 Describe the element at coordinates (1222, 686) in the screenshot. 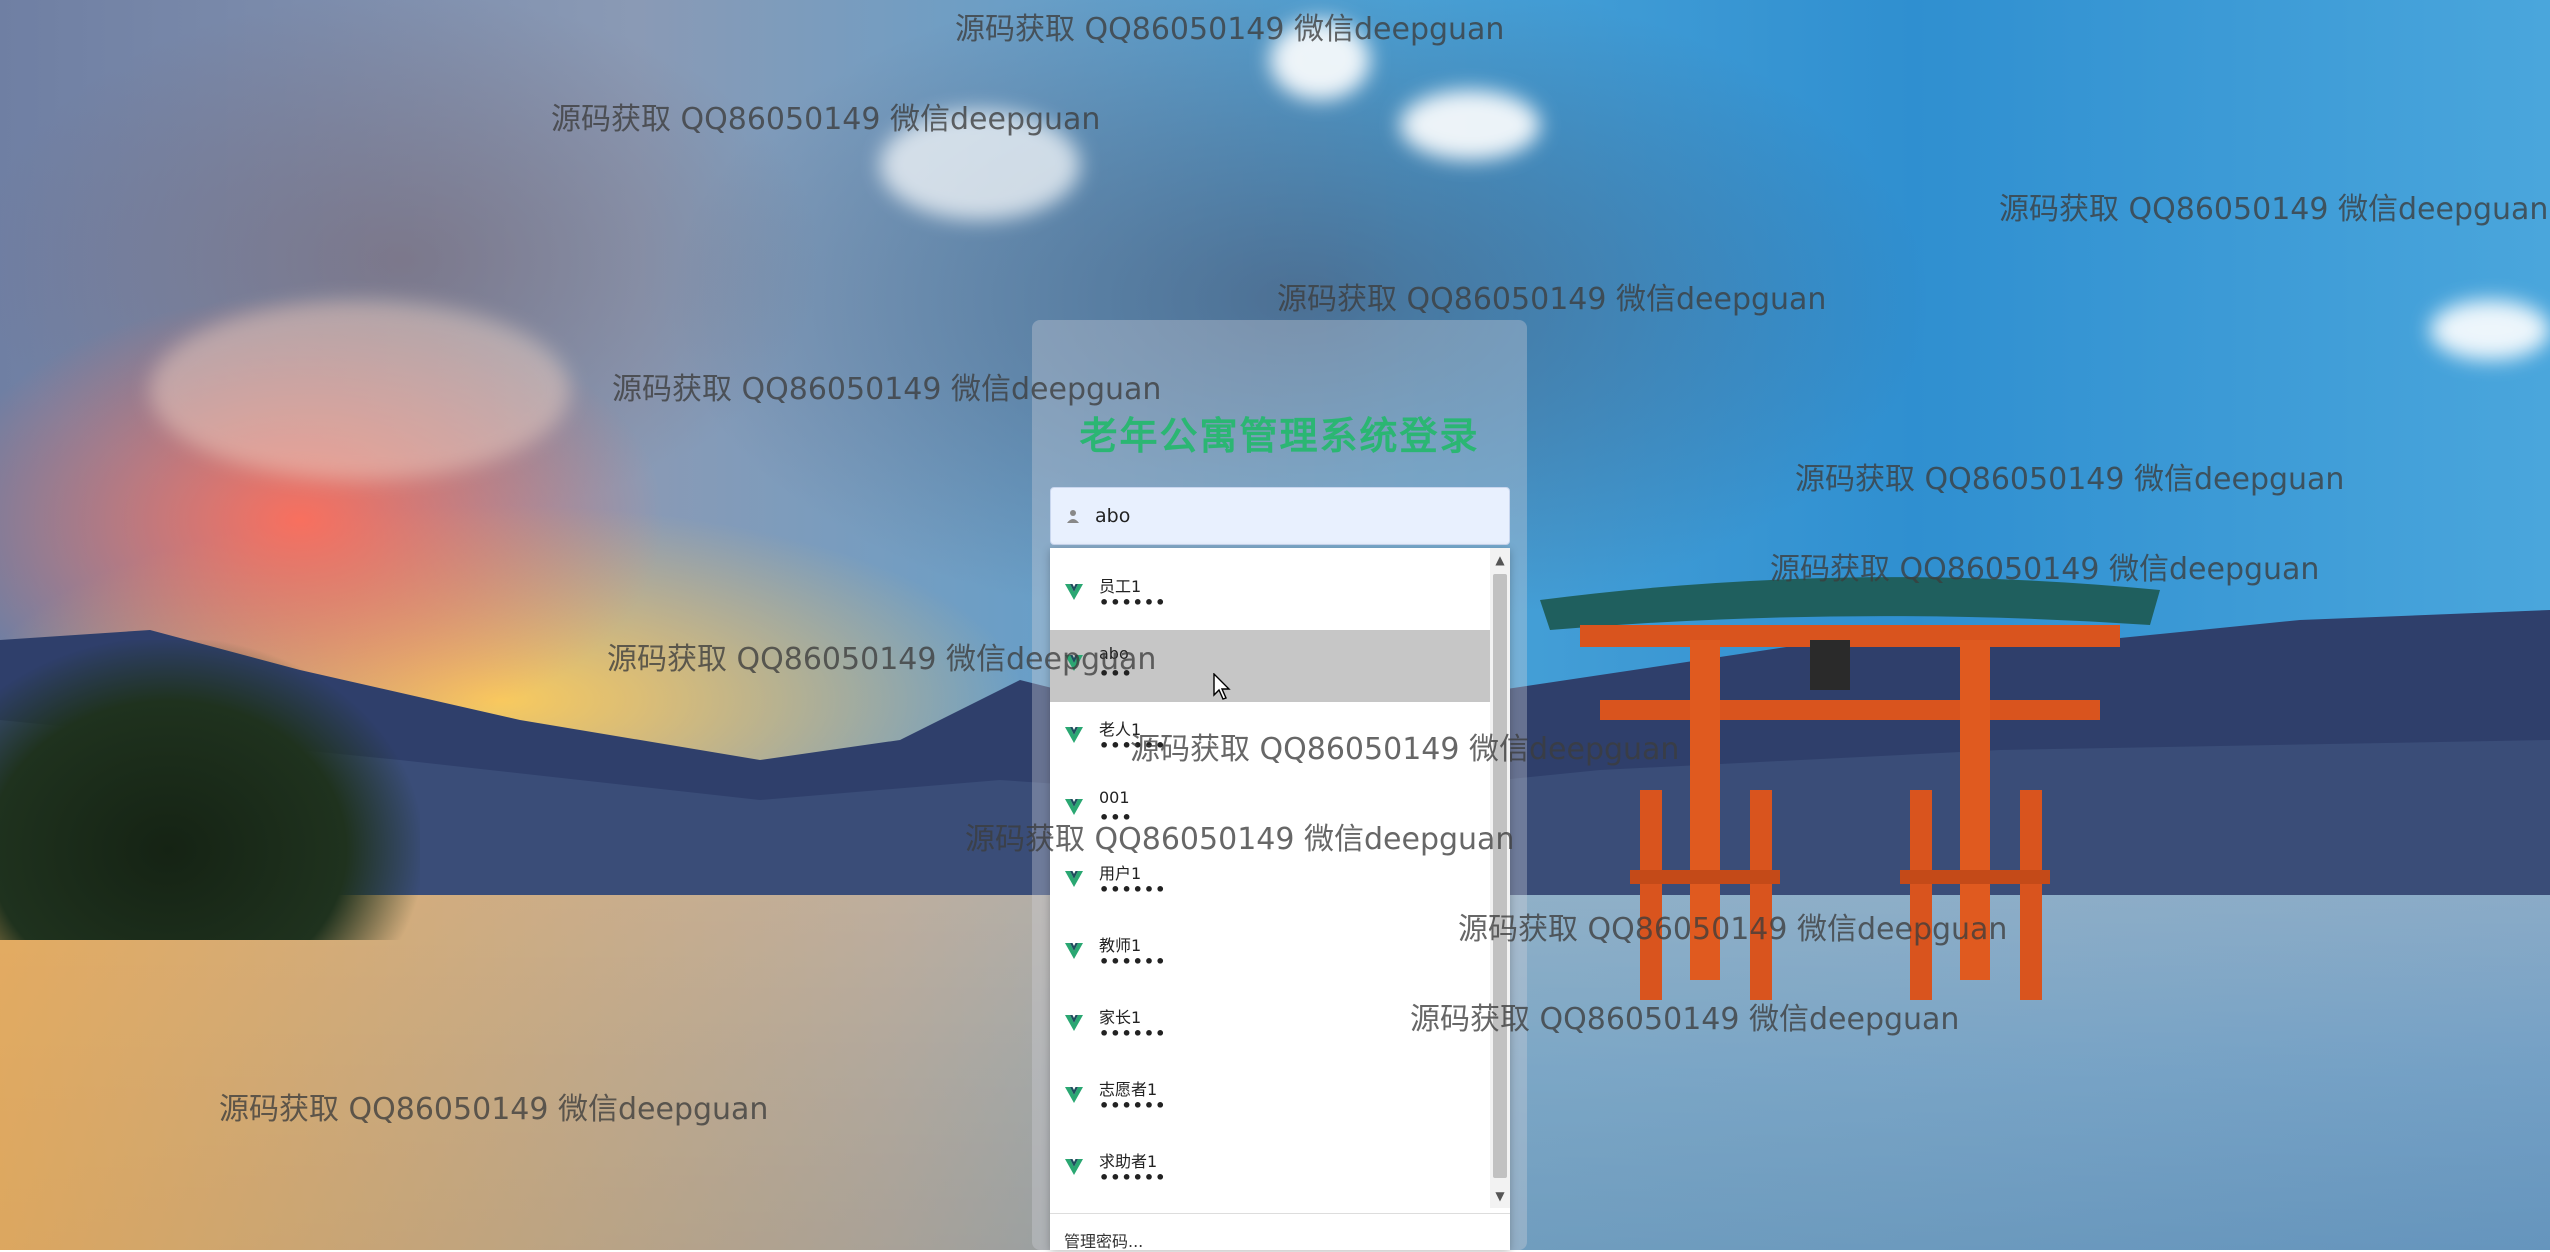

I see `mouse-cursor-icon` at that location.